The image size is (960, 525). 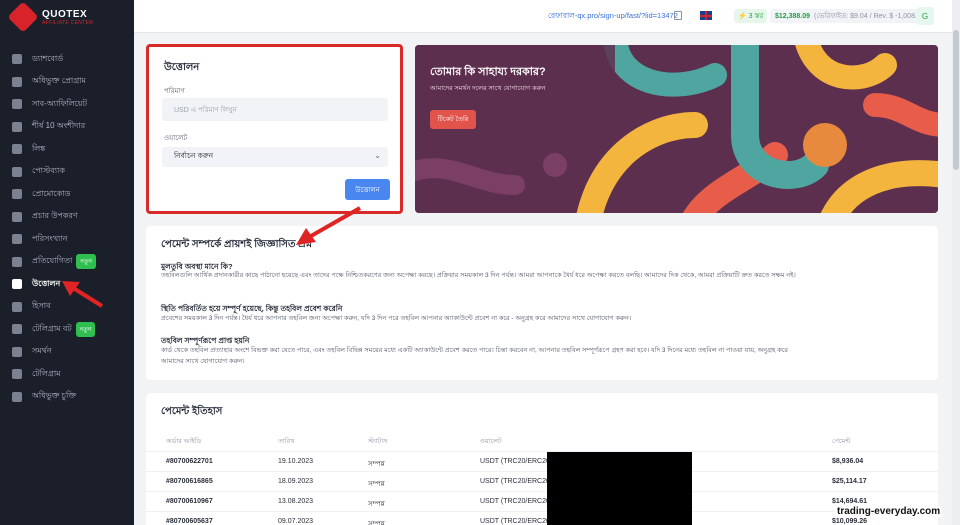 What do you see at coordinates (275, 157) in the screenshot?
I see `wallet-select: নির্বাচন করুন ⌄` at bounding box center [275, 157].